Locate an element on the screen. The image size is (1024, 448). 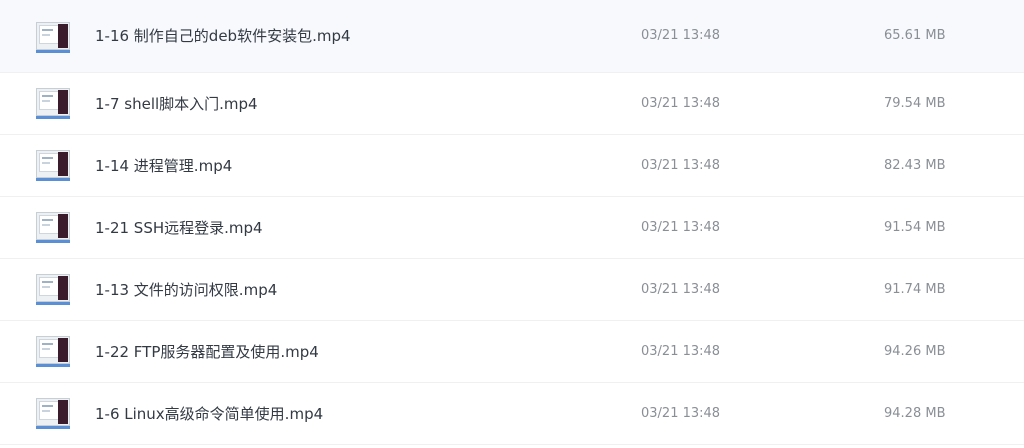
file-row: 1-13 文件的访问权限.mp4 03/21 13:48 91.74 MB is located at coordinates (512, 290).